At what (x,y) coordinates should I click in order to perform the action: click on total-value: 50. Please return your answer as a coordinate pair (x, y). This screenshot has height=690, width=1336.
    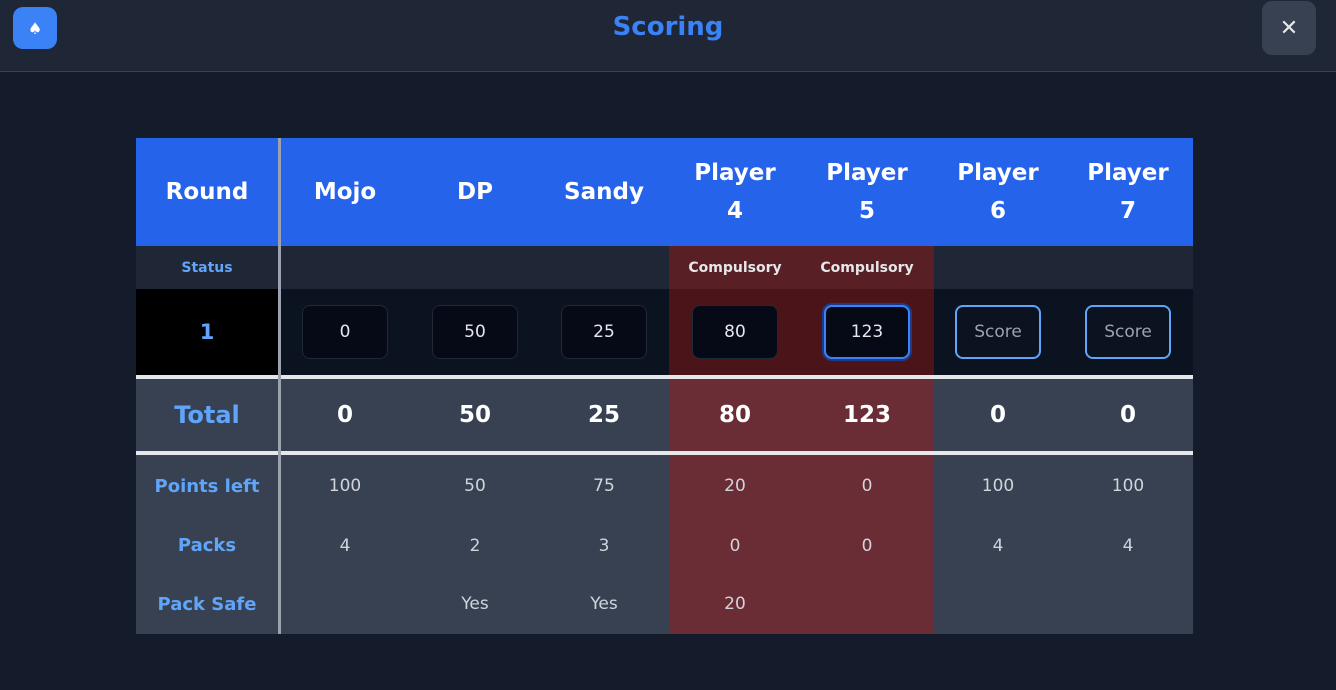
    Looking at the image, I should click on (474, 415).